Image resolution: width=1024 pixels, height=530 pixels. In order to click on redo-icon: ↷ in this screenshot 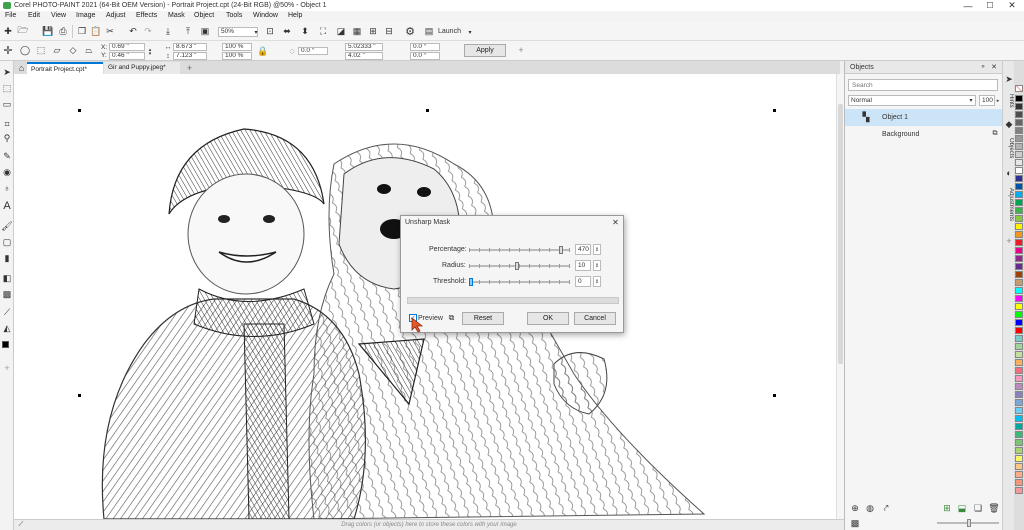, I will do `click(148, 31)`.